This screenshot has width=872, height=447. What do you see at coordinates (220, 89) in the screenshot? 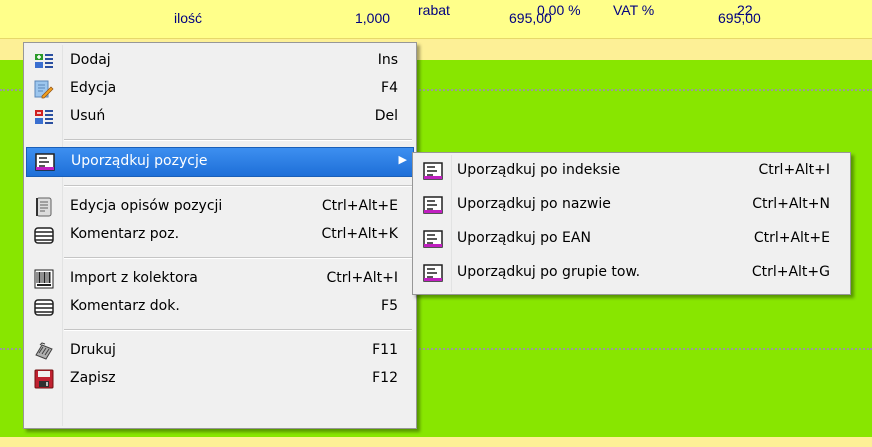
I see `menu-item-edycja: Edycja F4` at bounding box center [220, 89].